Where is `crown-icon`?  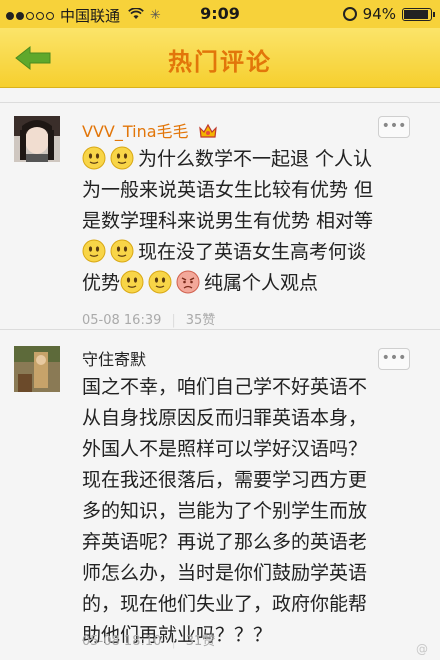
crown-icon is located at coordinates (208, 133).